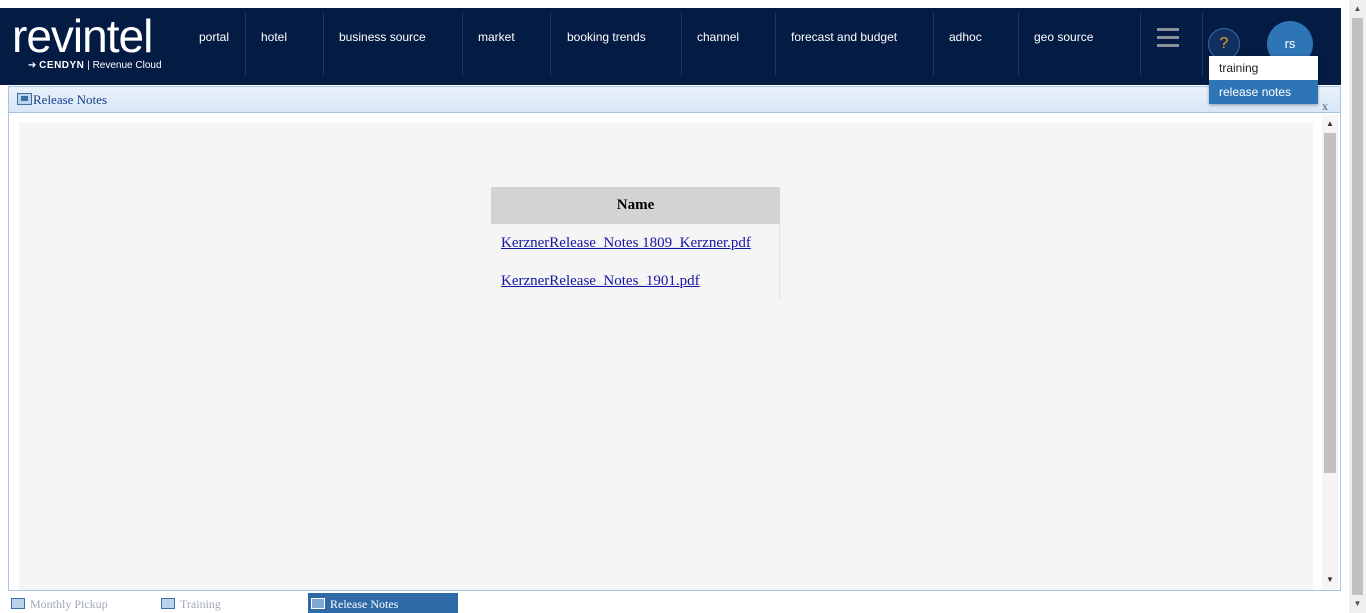  What do you see at coordinates (976, 44) in the screenshot?
I see `nav-adhoc: adhoc` at bounding box center [976, 44].